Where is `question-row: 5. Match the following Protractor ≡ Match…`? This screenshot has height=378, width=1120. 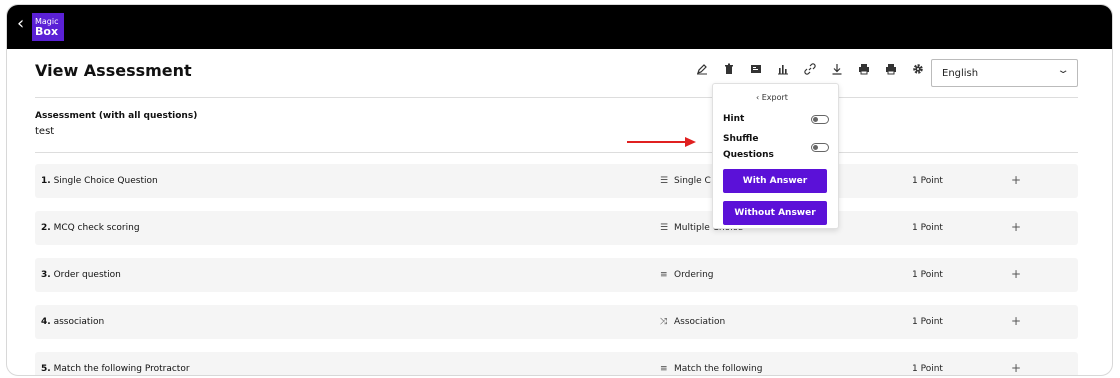
question-row: 5. Match the following Protractor ≡ Match… is located at coordinates (556, 363).